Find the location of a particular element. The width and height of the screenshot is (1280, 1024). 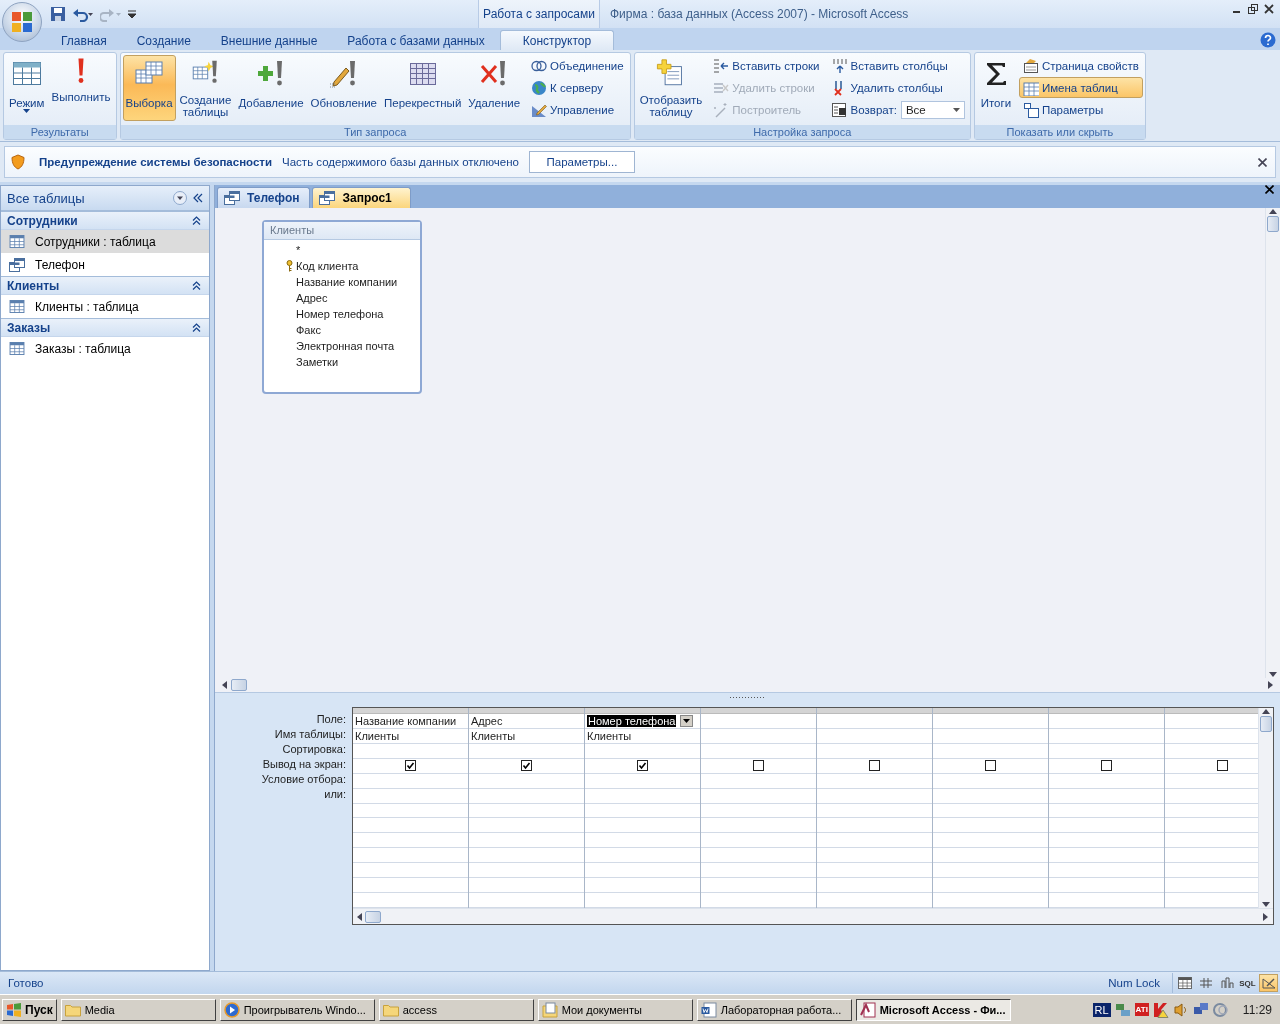

field-name: Факс is located at coordinates (308, 330).